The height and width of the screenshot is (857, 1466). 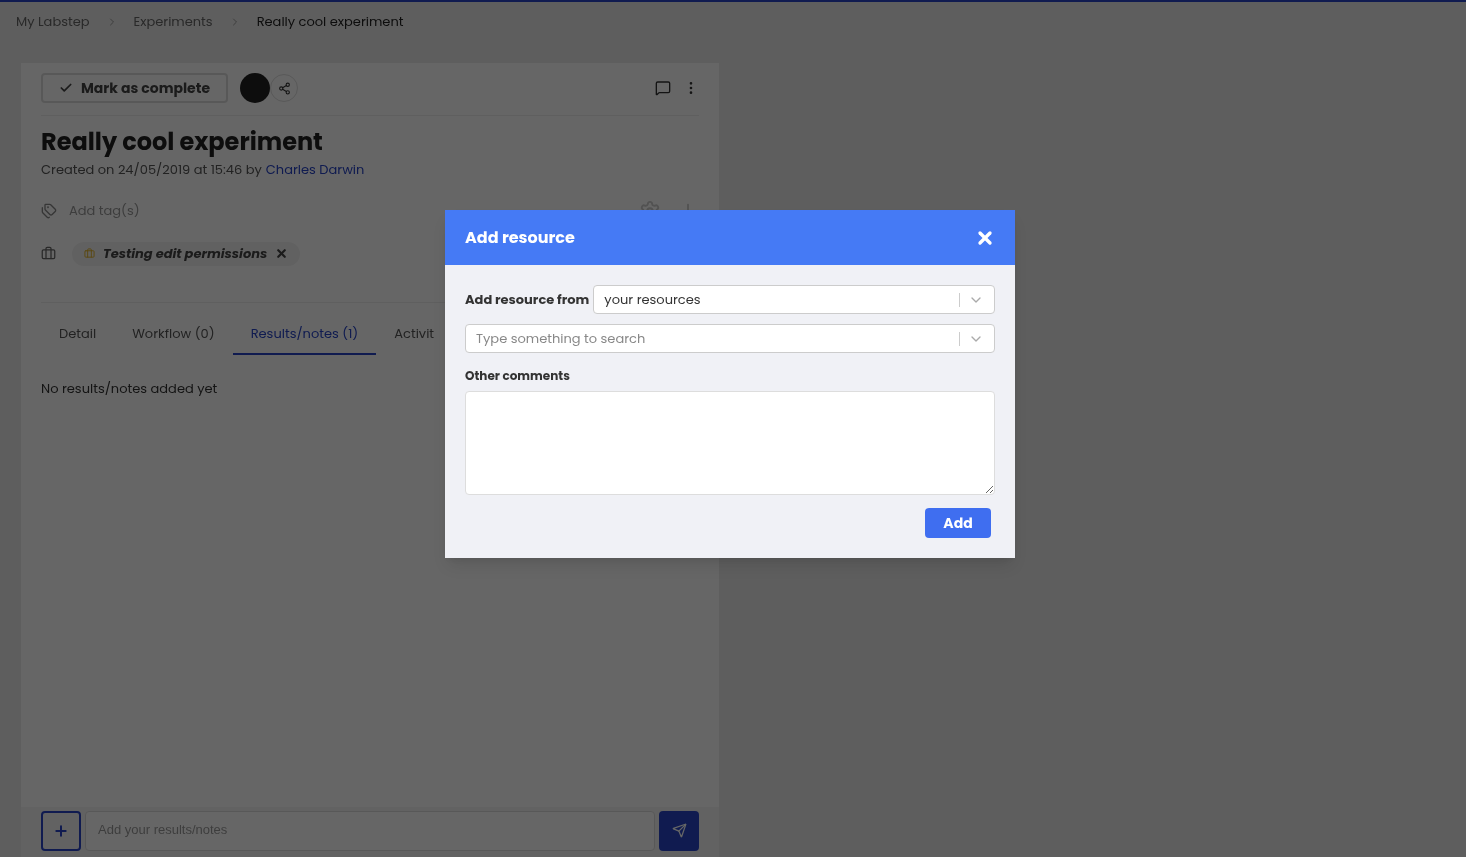 What do you see at coordinates (186, 253) in the screenshot?
I see `project-tag: Testing edit permissions` at bounding box center [186, 253].